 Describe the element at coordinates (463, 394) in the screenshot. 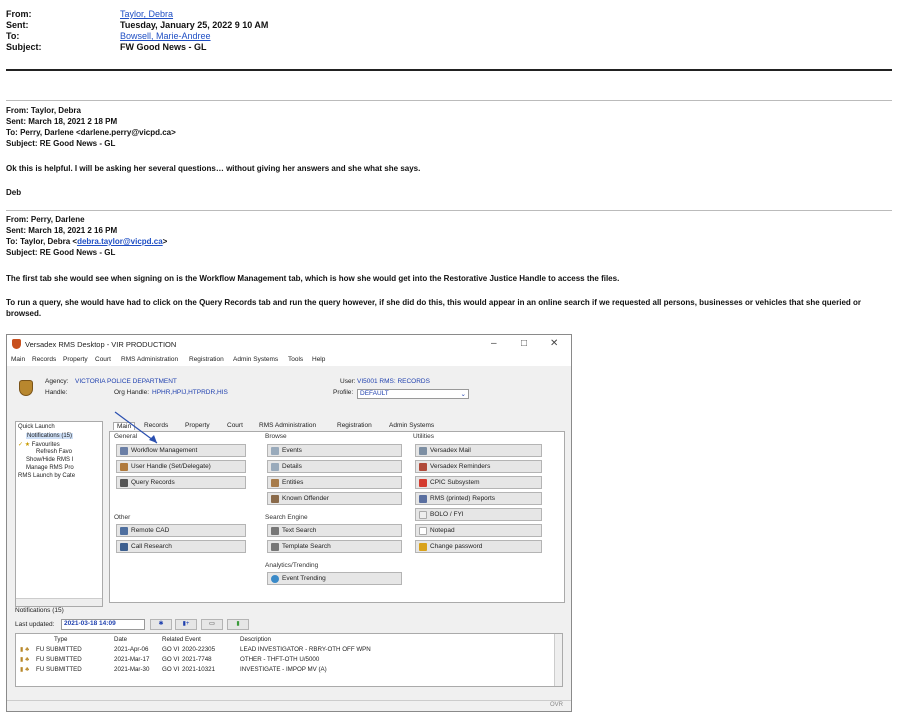

I see `chevron-down-icon: ⌄` at that location.